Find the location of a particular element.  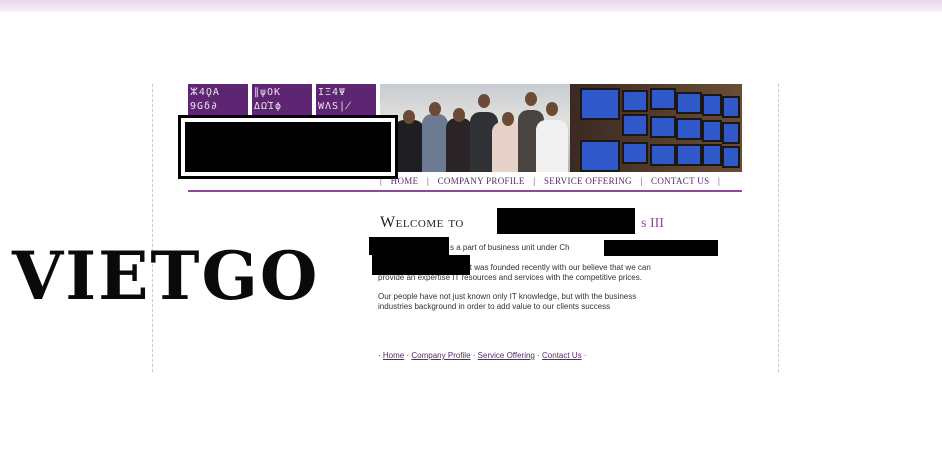

glyph-row: ∥ψOK is located at coordinates (268, 92).